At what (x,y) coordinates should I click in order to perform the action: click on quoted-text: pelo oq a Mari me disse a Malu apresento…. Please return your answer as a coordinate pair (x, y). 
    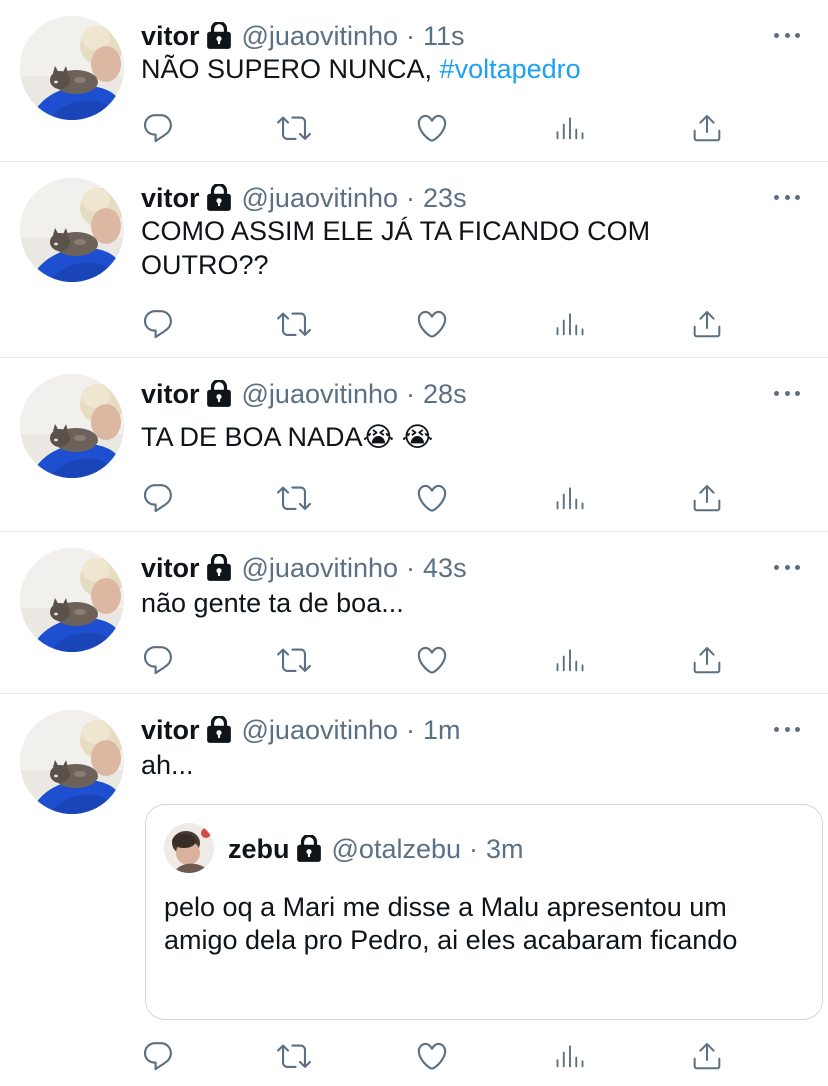
    Looking at the image, I should click on (451, 923).